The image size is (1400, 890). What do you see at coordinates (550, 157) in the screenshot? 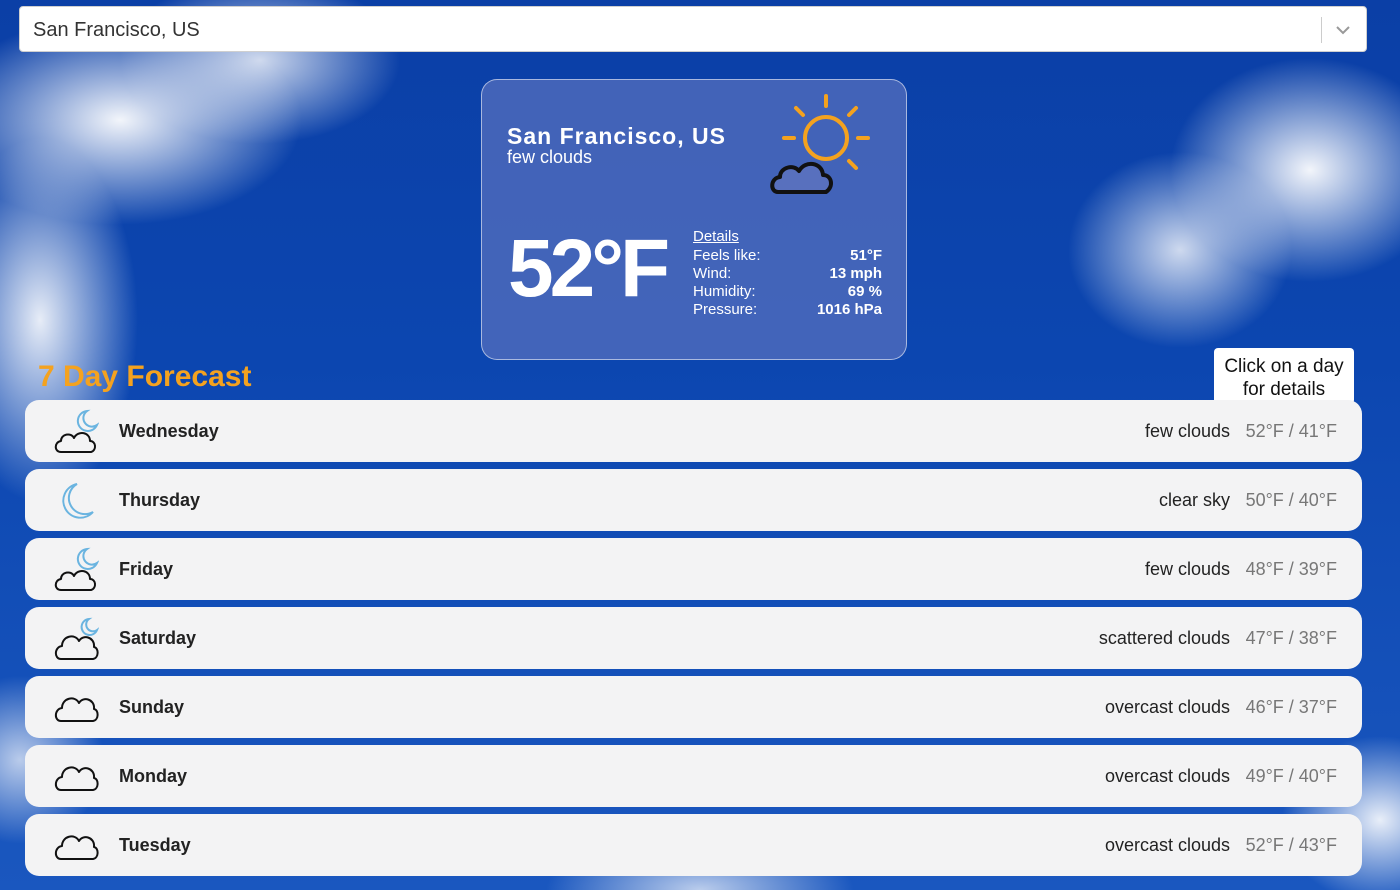
I see `current-description: few clouds` at bounding box center [550, 157].